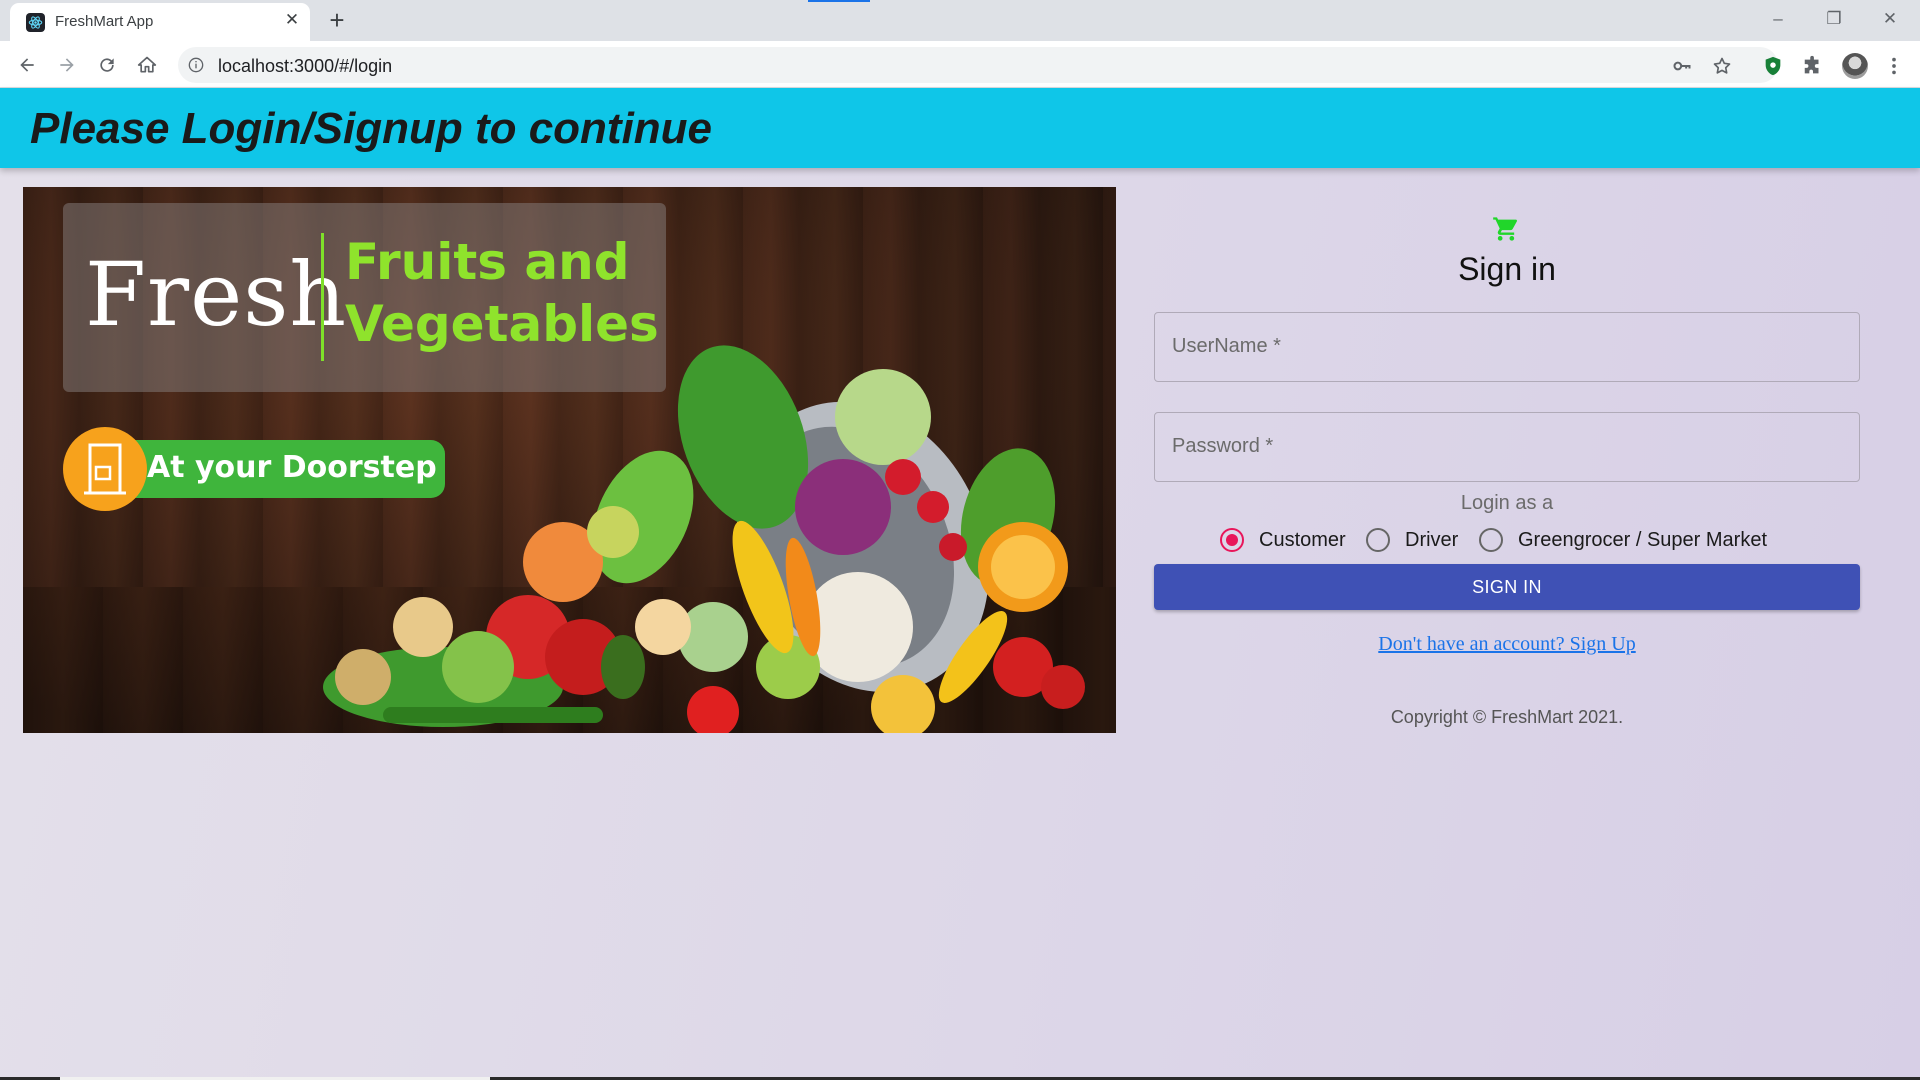  What do you see at coordinates (1505, 229) in the screenshot?
I see `shopping-cart-icon` at bounding box center [1505, 229].